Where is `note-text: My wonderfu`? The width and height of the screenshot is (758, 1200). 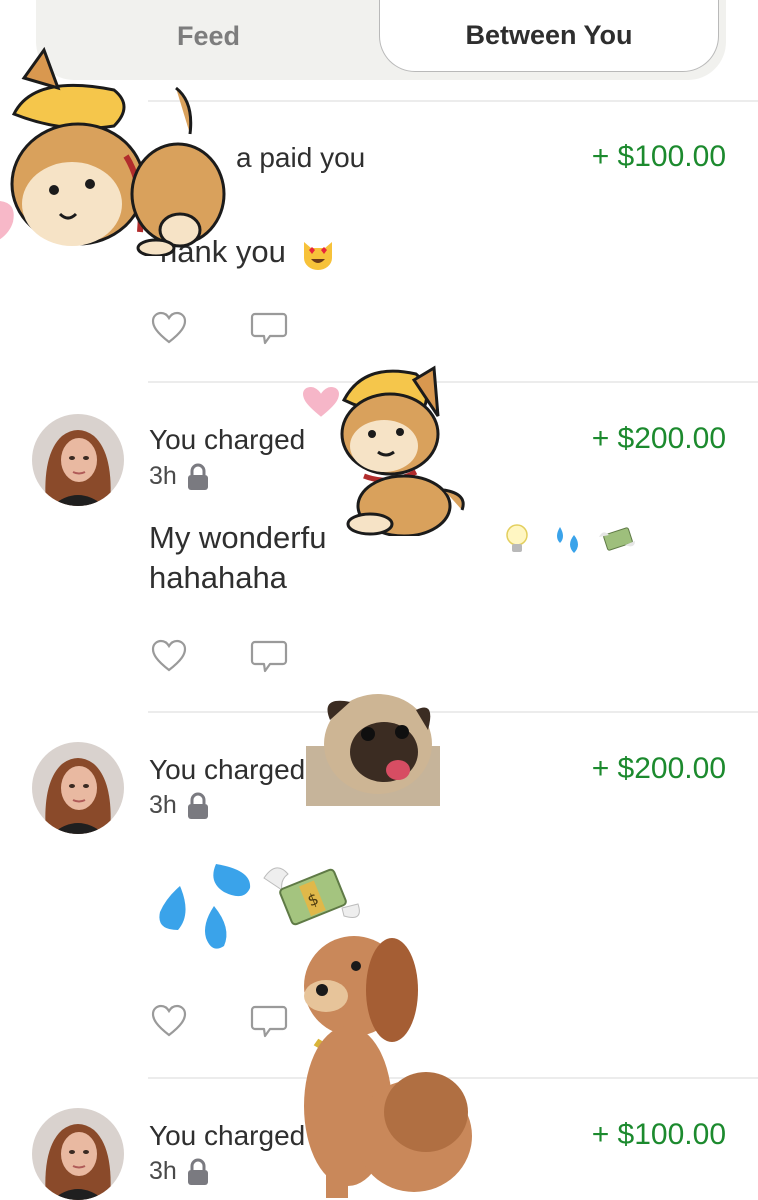 note-text: My wonderfu is located at coordinates (238, 537).